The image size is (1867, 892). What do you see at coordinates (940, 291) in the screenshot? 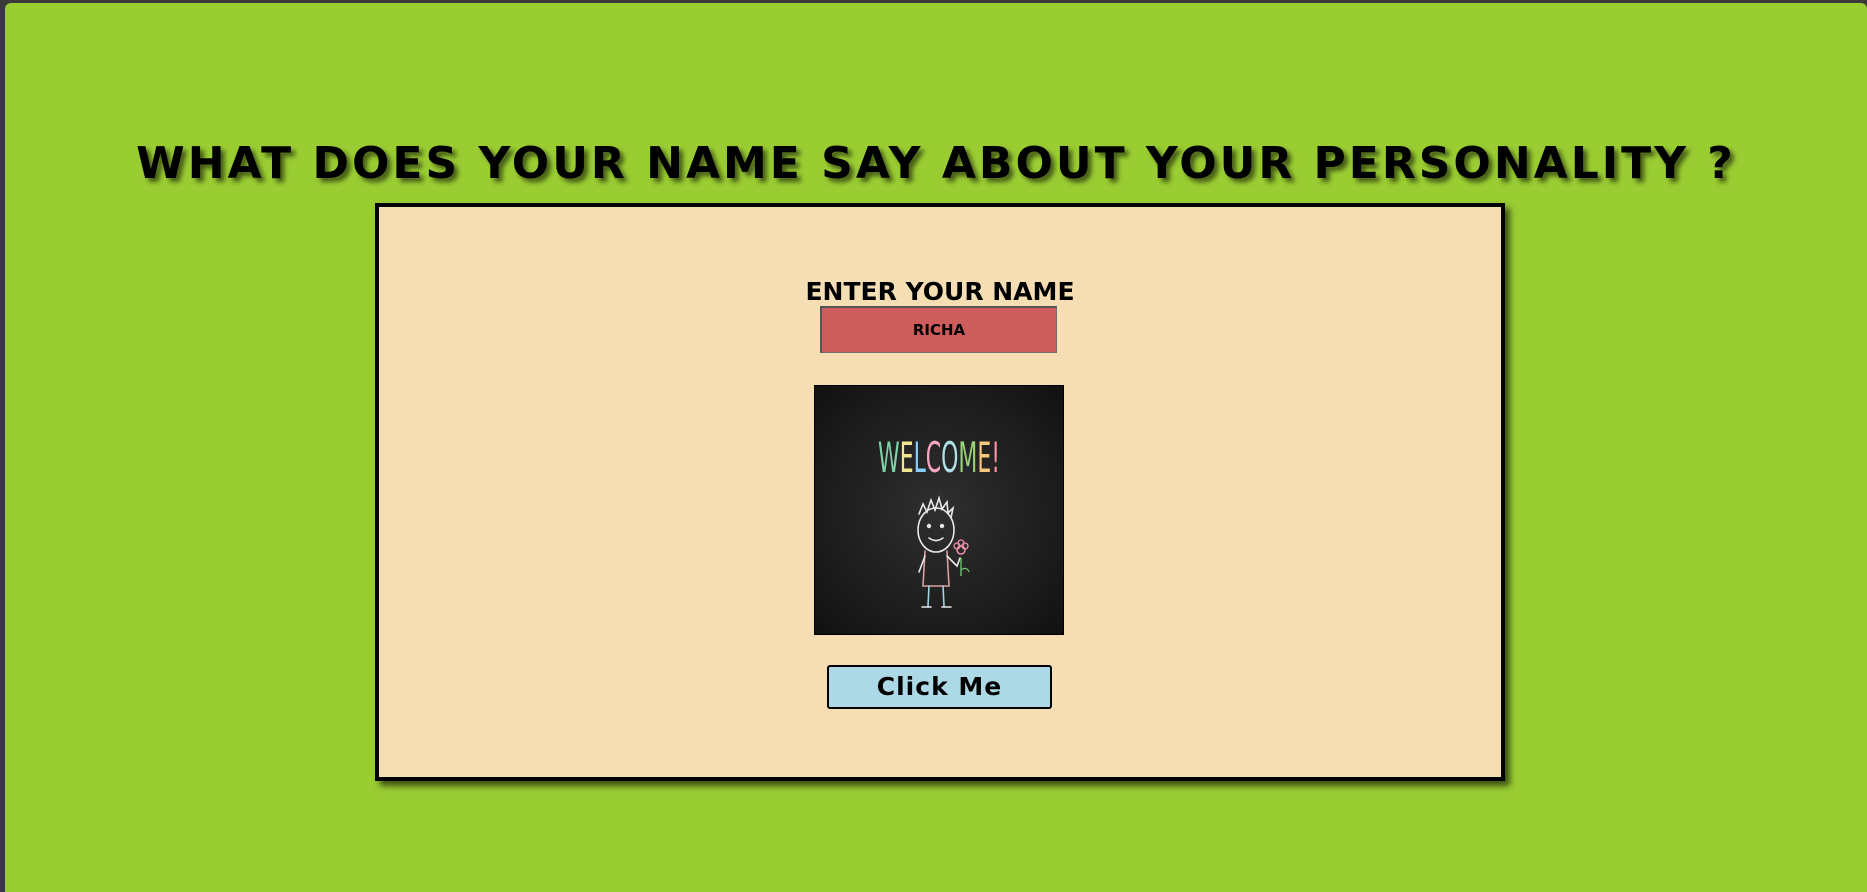
I see `name-label: ENTER YOUR NAME` at bounding box center [940, 291].